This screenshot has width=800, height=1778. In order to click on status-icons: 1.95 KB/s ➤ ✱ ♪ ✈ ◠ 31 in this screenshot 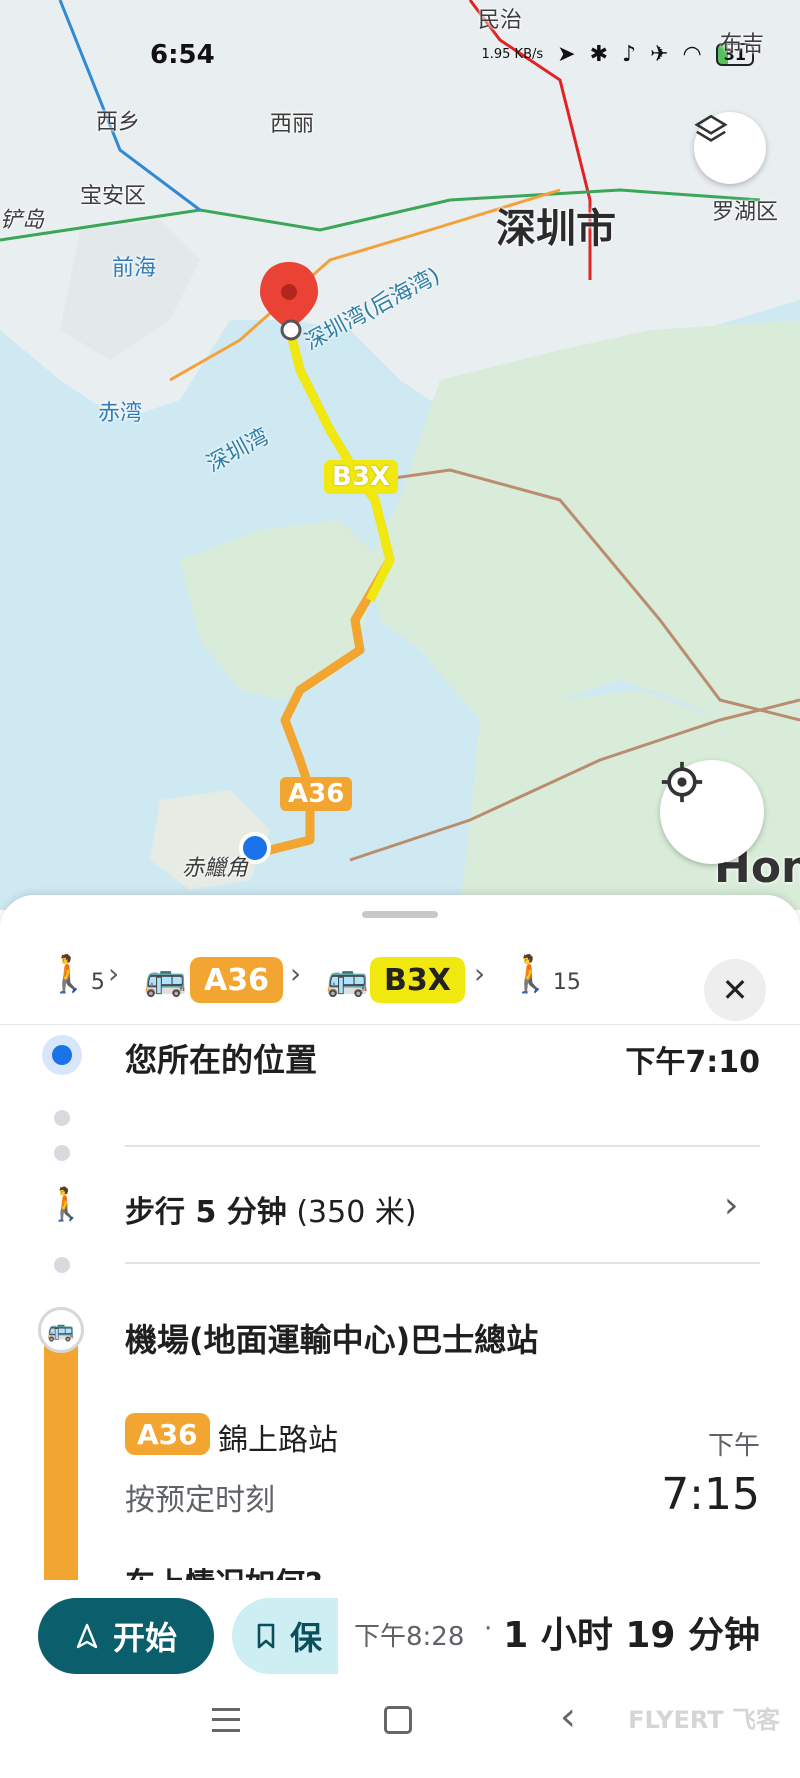, I will do `click(617, 54)`.